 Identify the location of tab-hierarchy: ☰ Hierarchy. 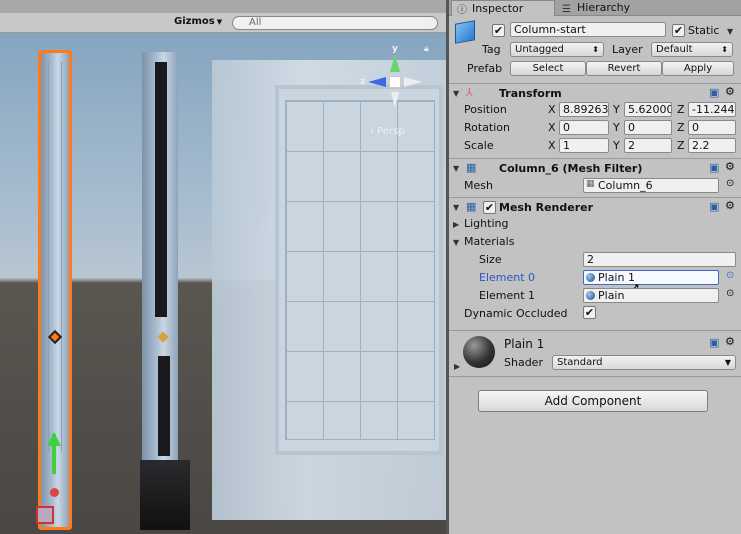
(612, 8).